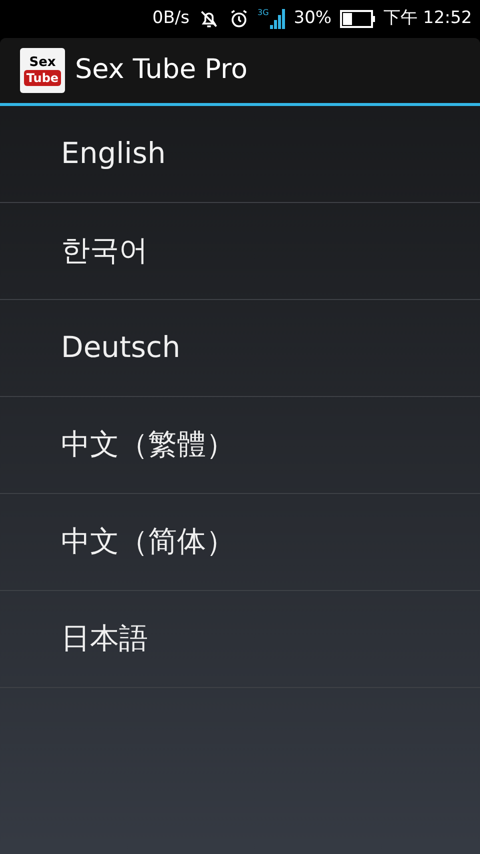 Image resolution: width=480 pixels, height=854 pixels. I want to click on language-item: English, so click(240, 154).